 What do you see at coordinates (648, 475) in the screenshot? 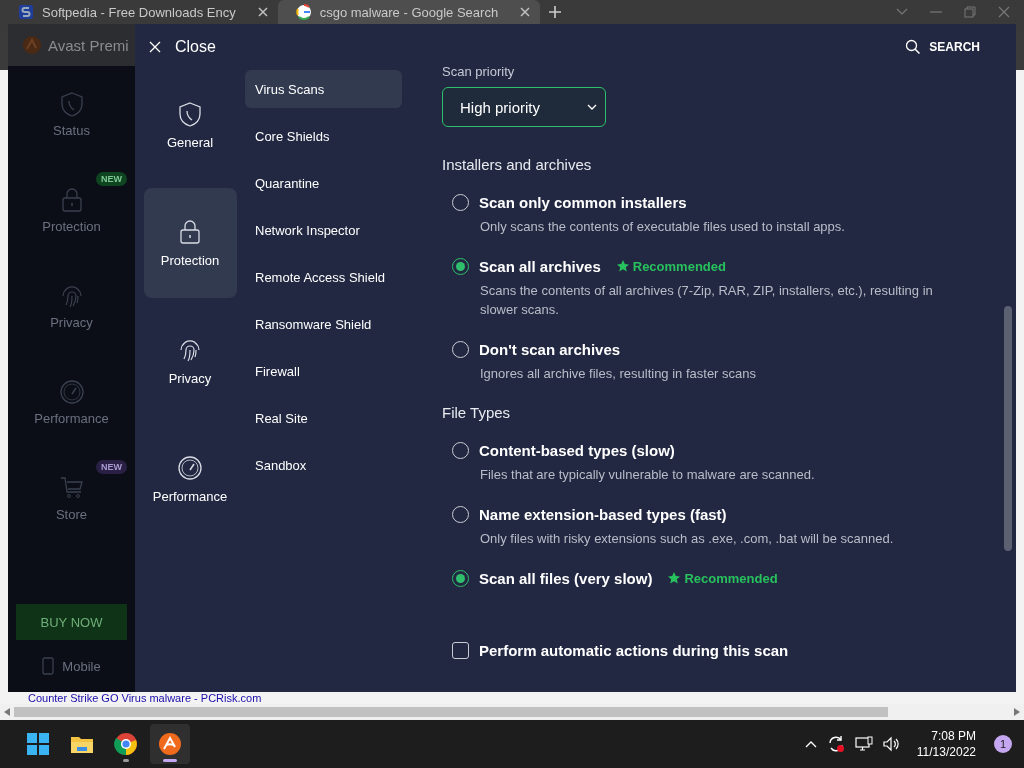
I see `option-description: Files that are typically vulnerable to malware are scanned.` at bounding box center [648, 475].